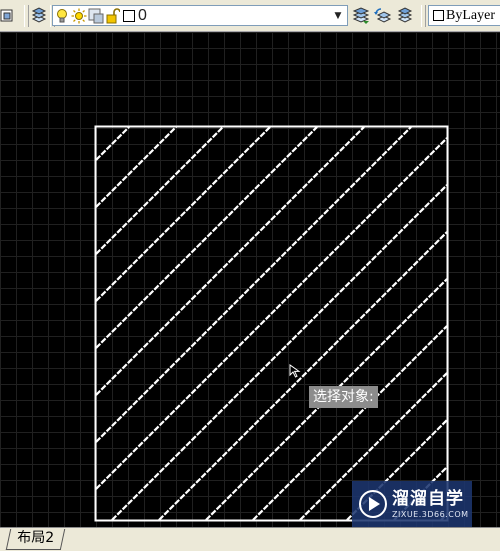 The width and height of the screenshot is (500, 551). Describe the element at coordinates (295, 371) in the screenshot. I see `pickbox-cursor-icon` at that location.